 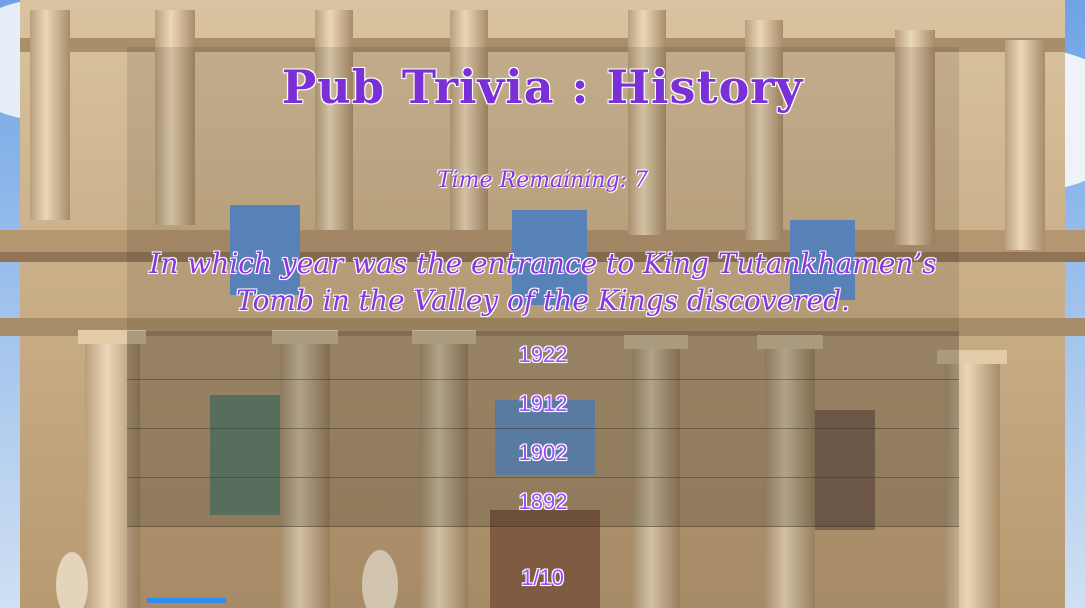 I want to click on answer-option-2: 1912, so click(x=543, y=404).